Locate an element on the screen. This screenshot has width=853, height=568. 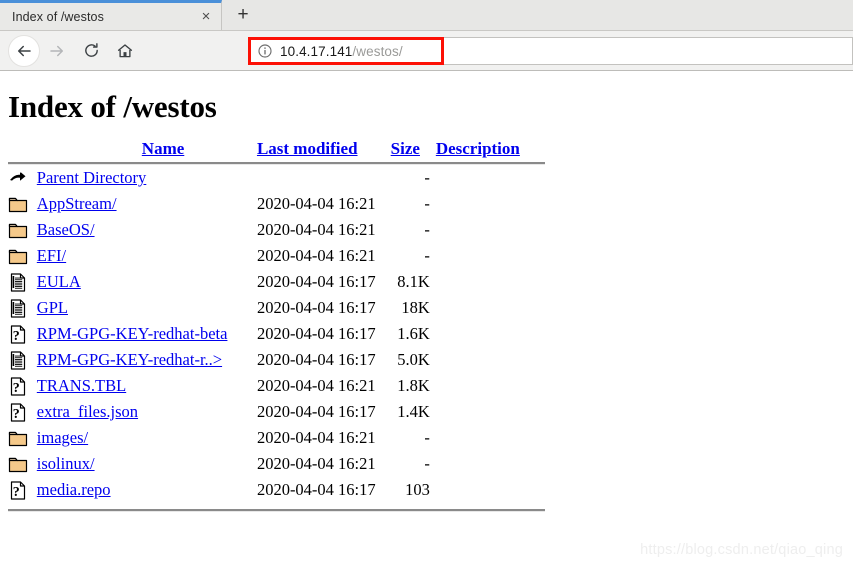
close-icon: × is located at coordinates (206, 17).